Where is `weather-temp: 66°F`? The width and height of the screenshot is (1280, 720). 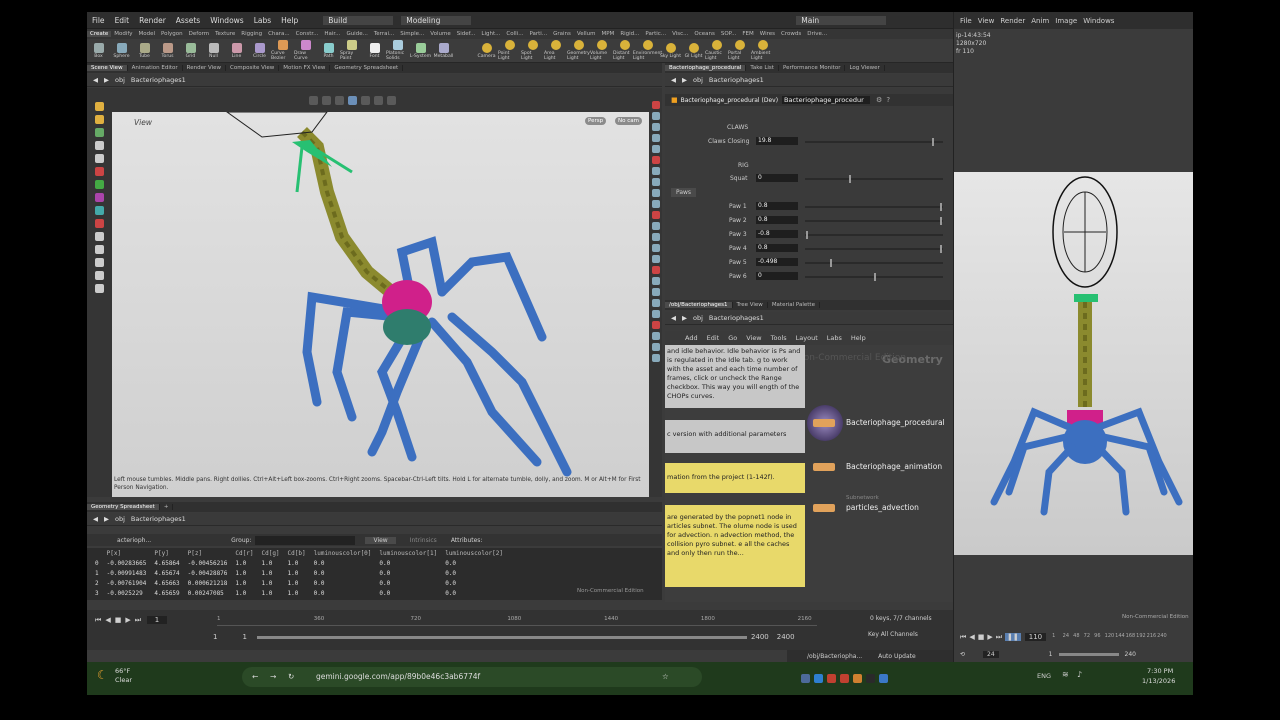 weather-temp: 66°F is located at coordinates (122, 671).